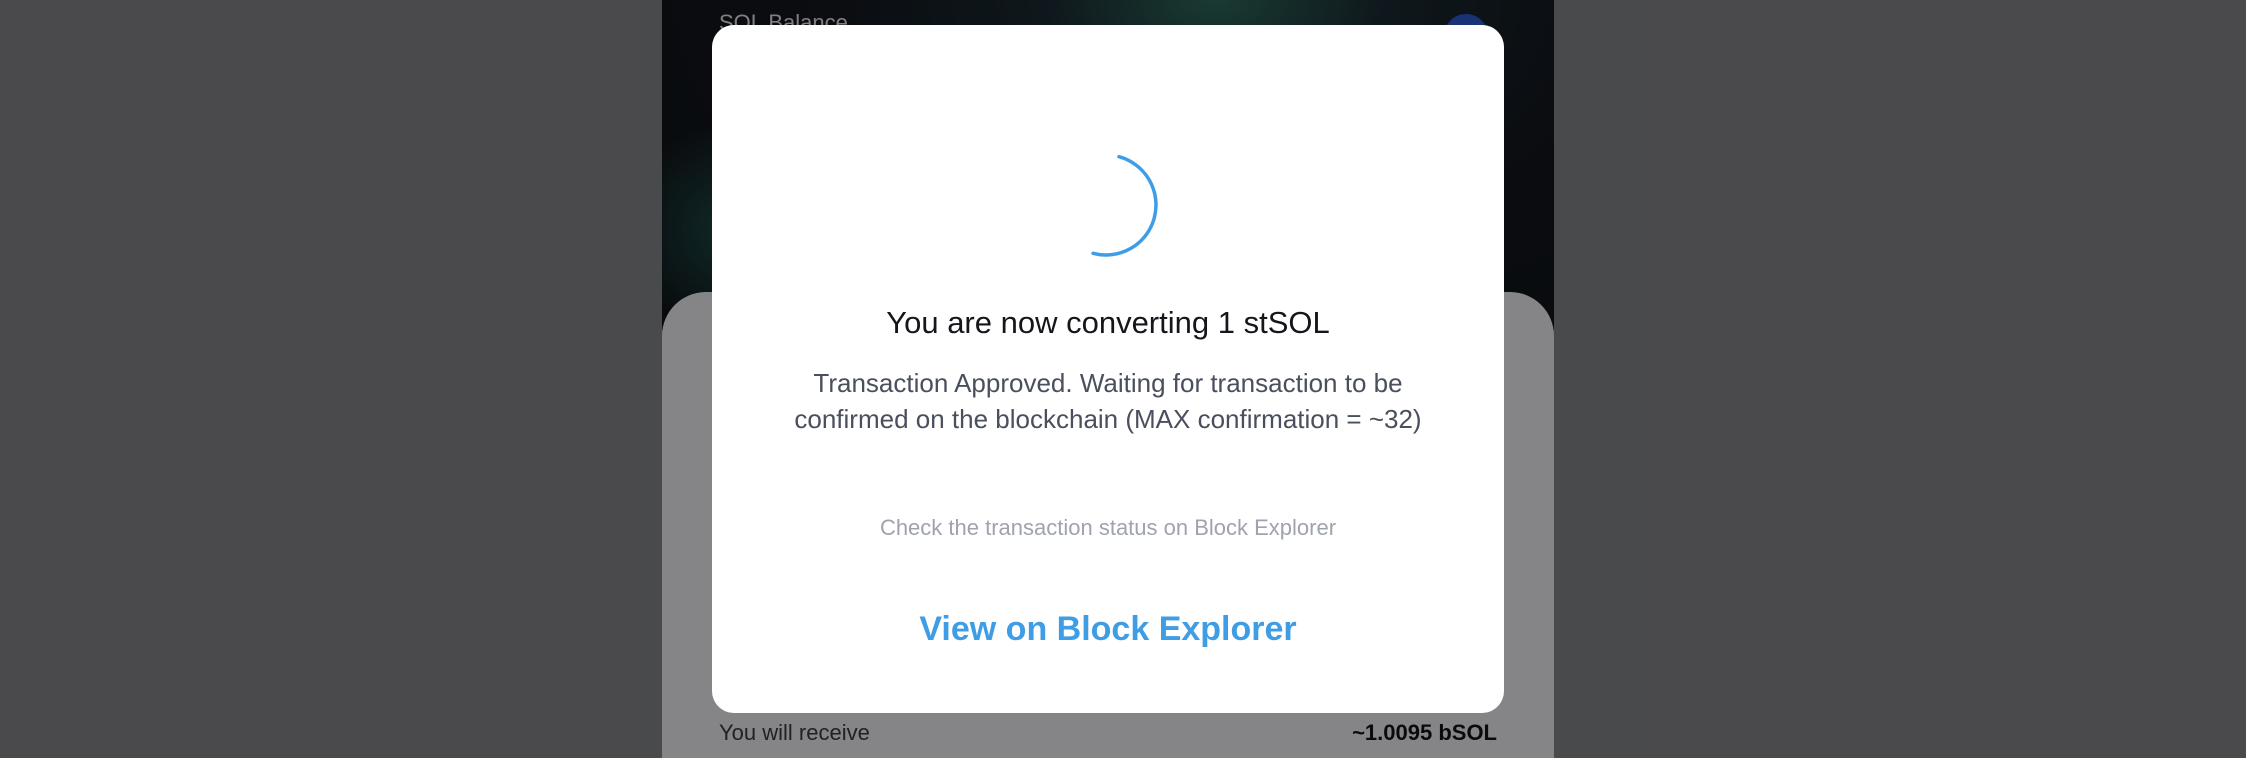 The image size is (2246, 758). What do you see at coordinates (1108, 629) in the screenshot?
I see `view-on-block-explorer-link: View on Block Explorer` at bounding box center [1108, 629].